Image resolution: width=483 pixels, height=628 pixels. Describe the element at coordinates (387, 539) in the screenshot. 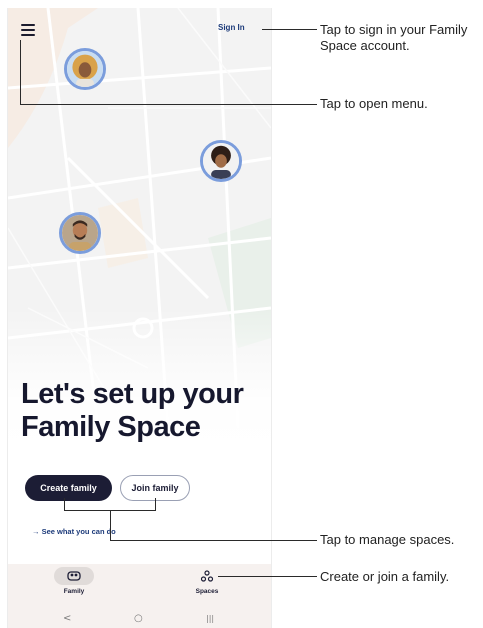

I see `callout-manage: Tap to manage spaces.` at that location.